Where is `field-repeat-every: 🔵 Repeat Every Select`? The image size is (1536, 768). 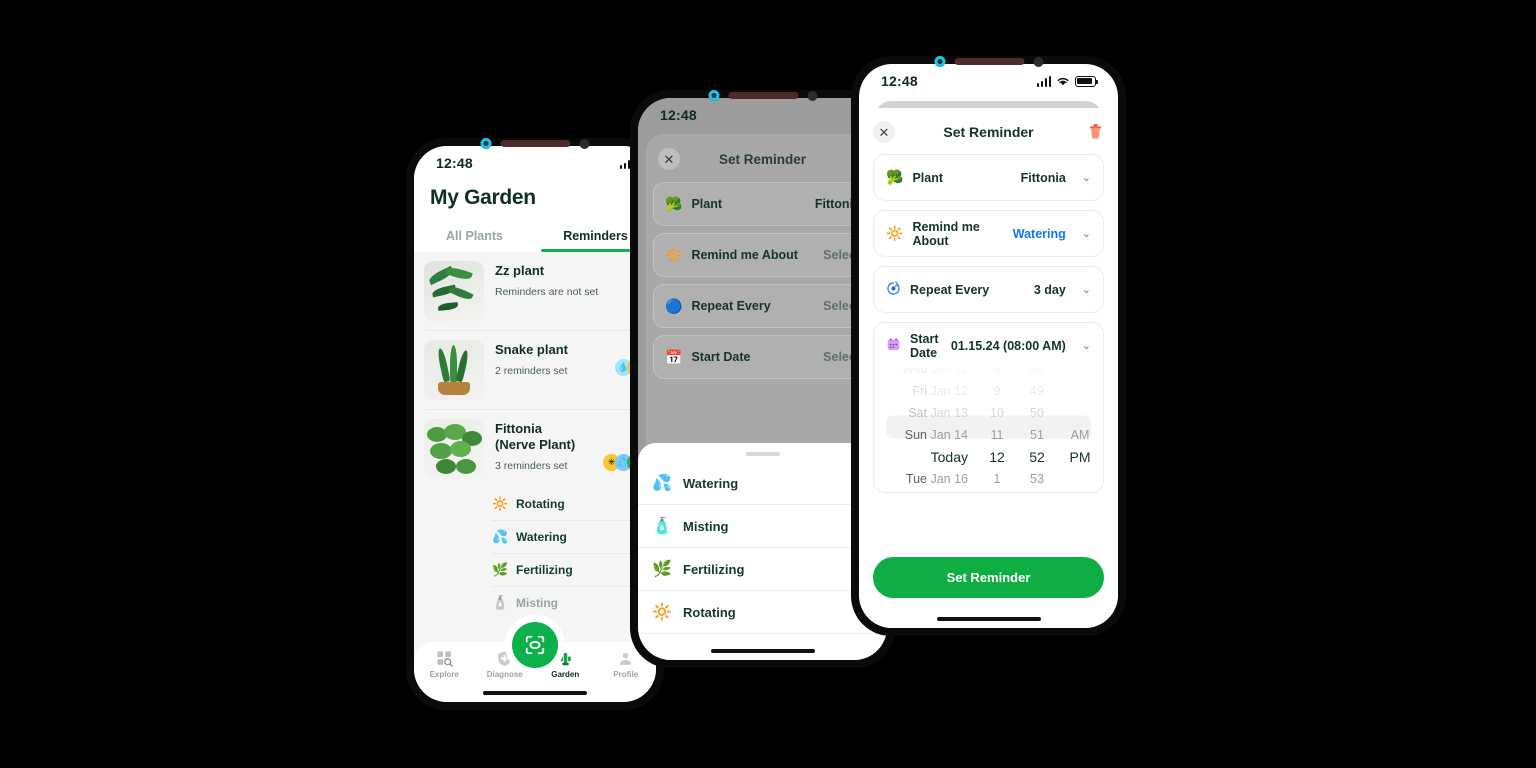 field-repeat-every: 🔵 Repeat Every Select is located at coordinates (762, 306).